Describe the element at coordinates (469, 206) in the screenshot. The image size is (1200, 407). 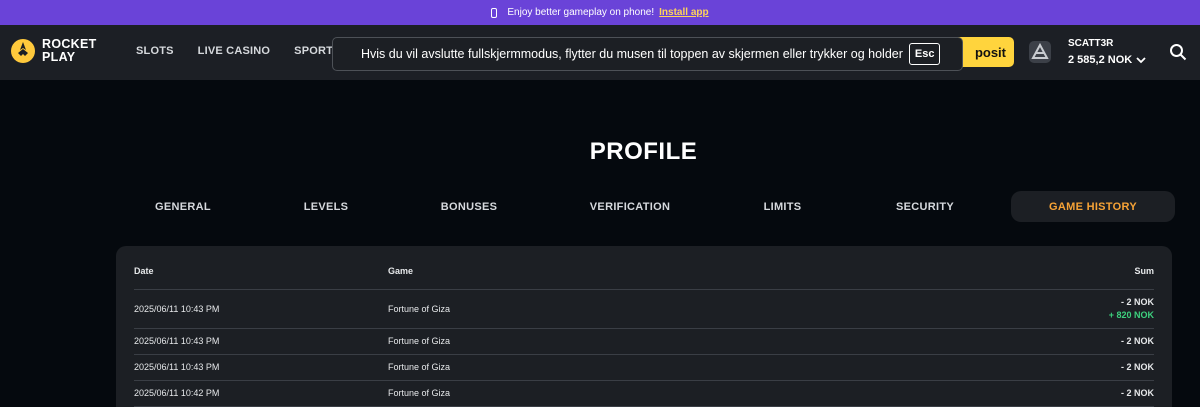
I see `tab-bonuses: BONUSES` at that location.